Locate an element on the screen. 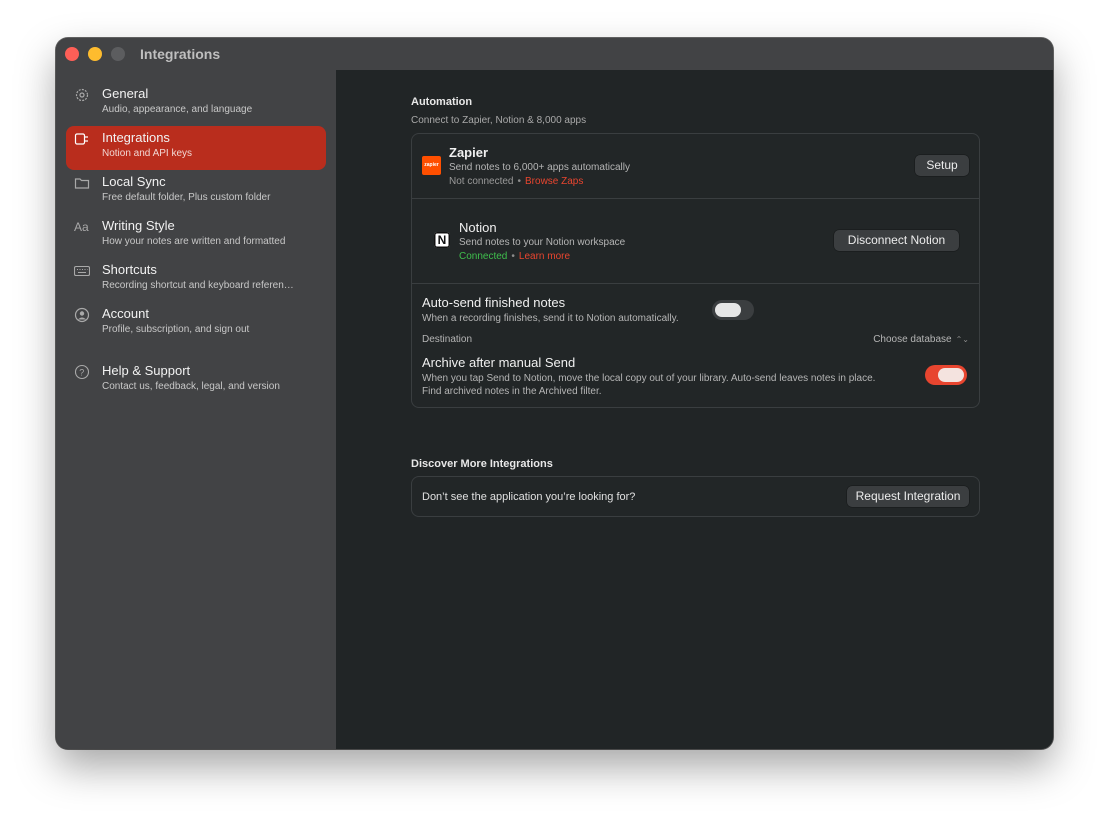 This screenshot has width=1109, height=824. text-style-icon: Aa is located at coordinates (82, 227).